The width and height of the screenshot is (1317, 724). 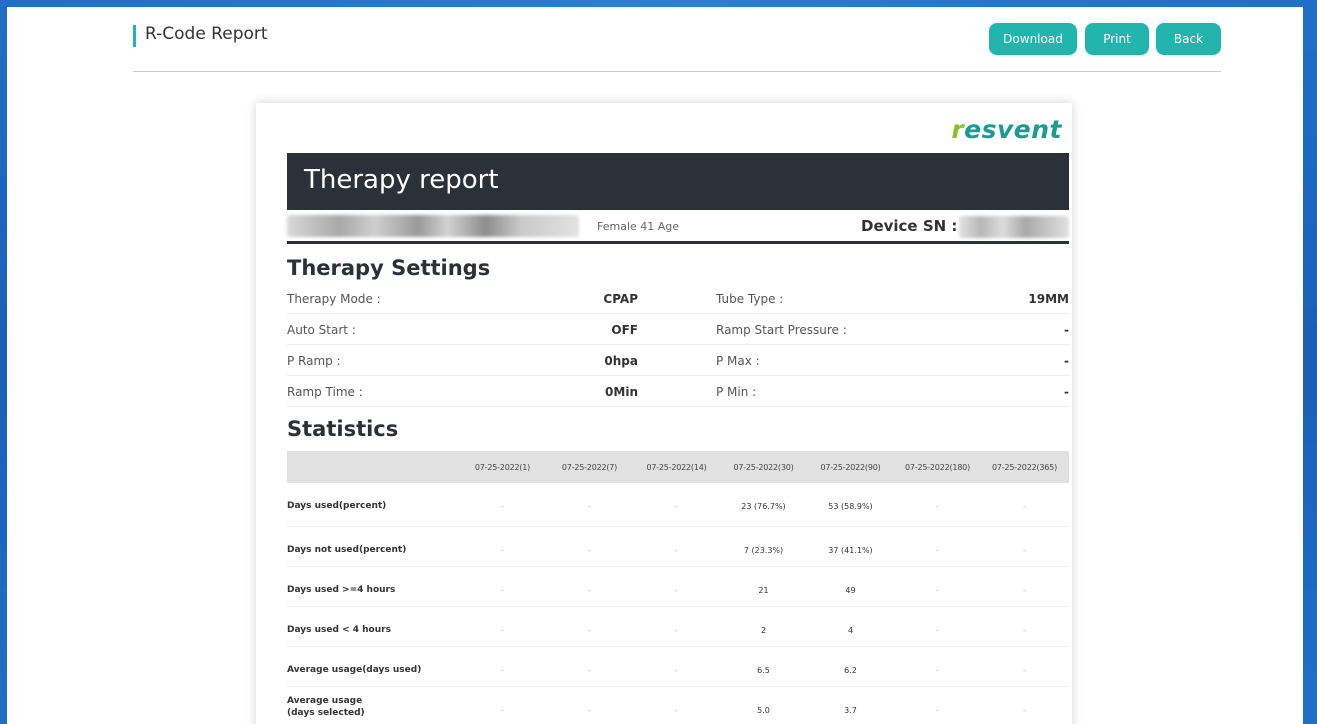 I want to click on patient-info: Female 41 Age, so click(x=638, y=226).